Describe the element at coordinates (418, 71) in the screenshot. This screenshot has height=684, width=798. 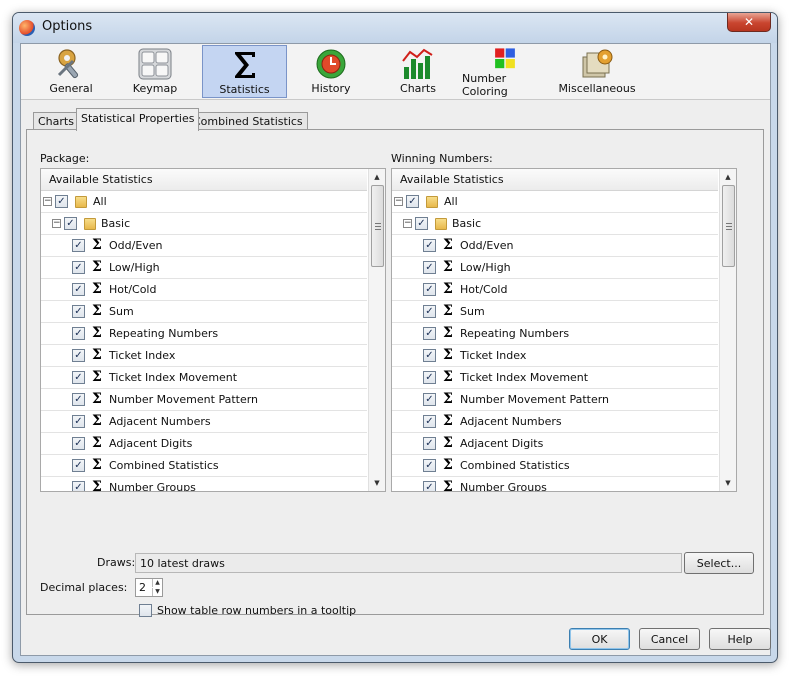
I see `toolbar-charts: Charts` at that location.